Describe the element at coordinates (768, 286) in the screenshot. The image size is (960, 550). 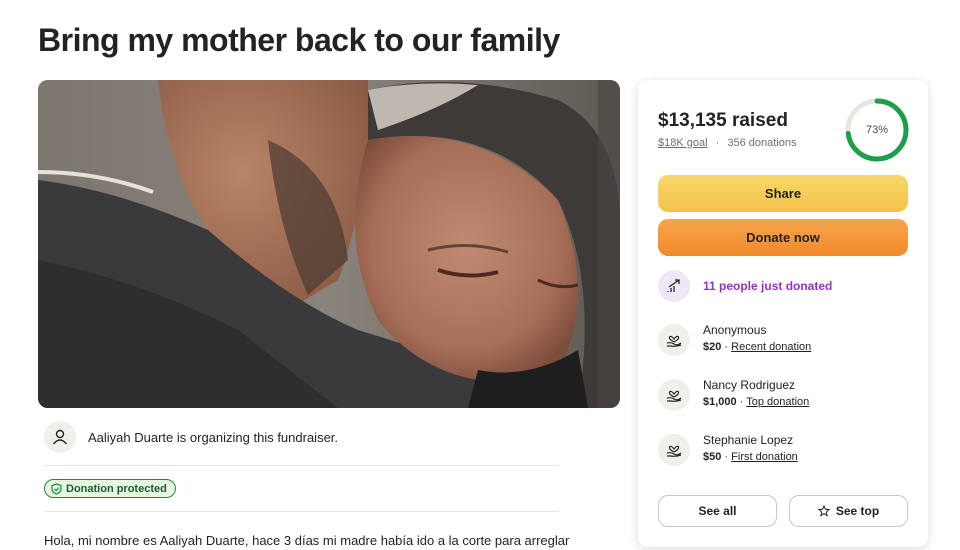
I see `recent-activity-text: 11 people just donated` at that location.